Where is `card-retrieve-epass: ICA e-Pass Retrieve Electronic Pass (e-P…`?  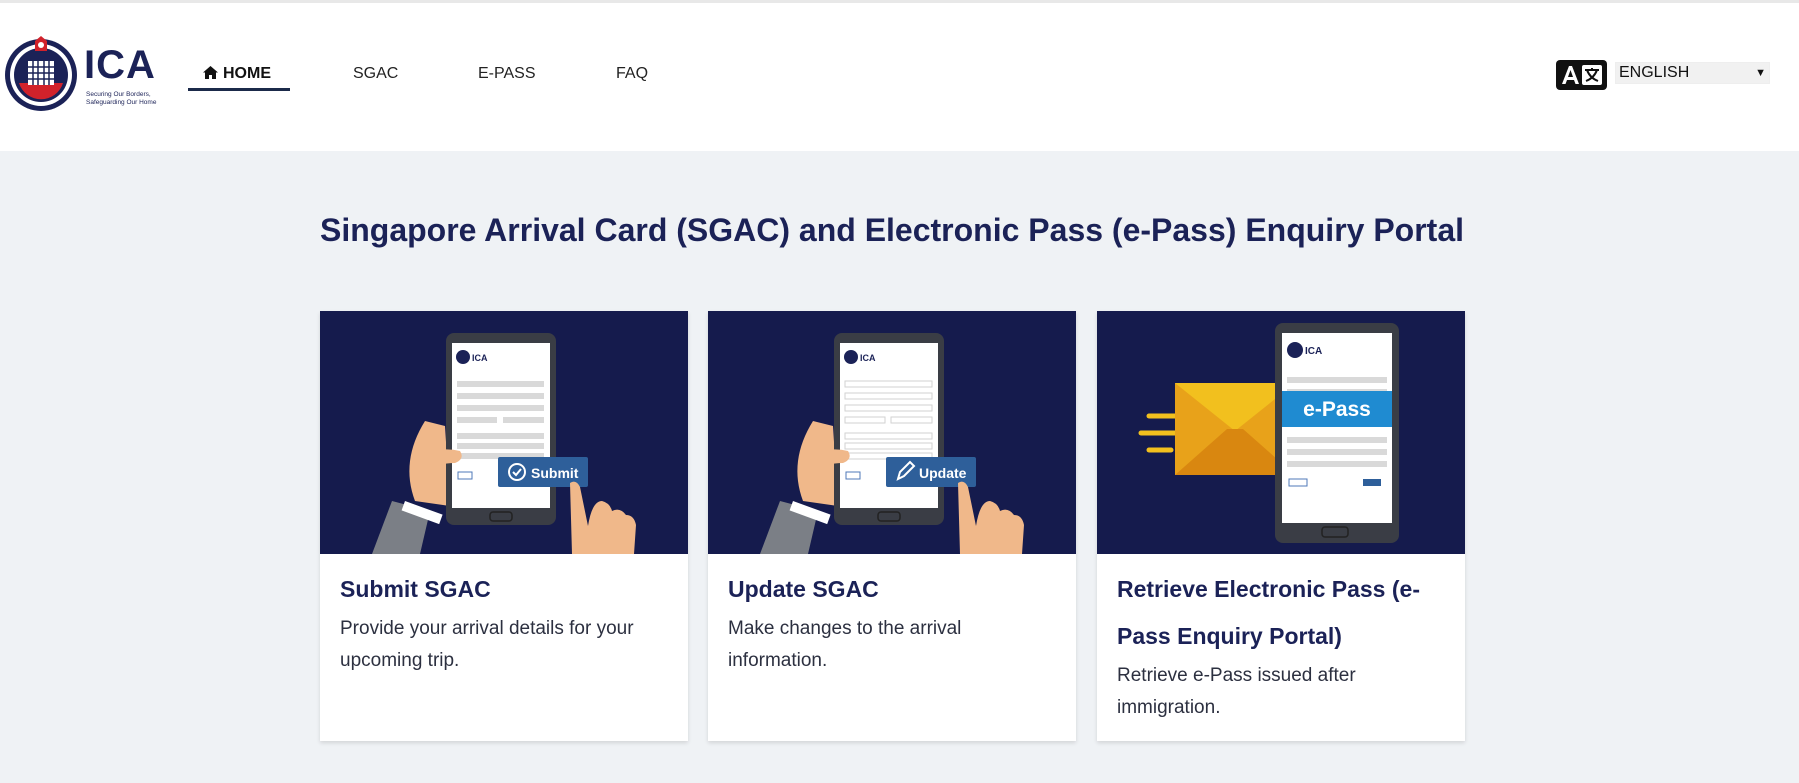 card-retrieve-epass: ICA e-Pass Retrieve Electronic Pass (e-P… is located at coordinates (1281, 526).